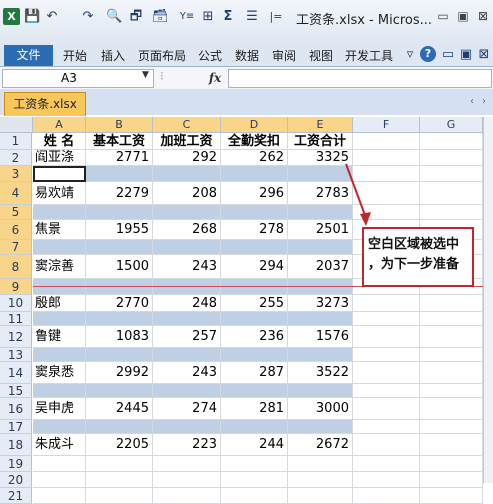  What do you see at coordinates (187, 464) in the screenshot?
I see `cell-c19` at bounding box center [187, 464].